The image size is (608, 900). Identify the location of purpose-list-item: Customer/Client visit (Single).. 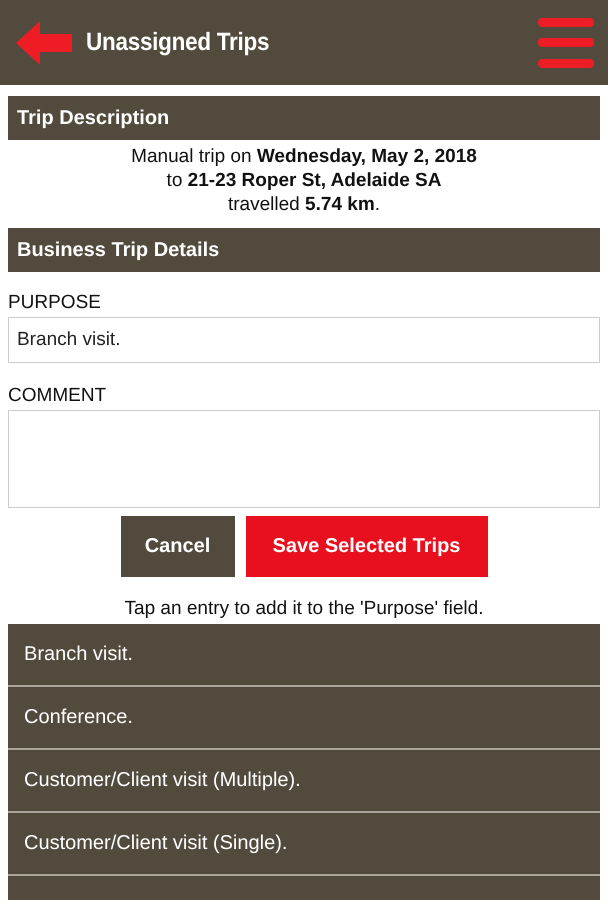
(304, 844).